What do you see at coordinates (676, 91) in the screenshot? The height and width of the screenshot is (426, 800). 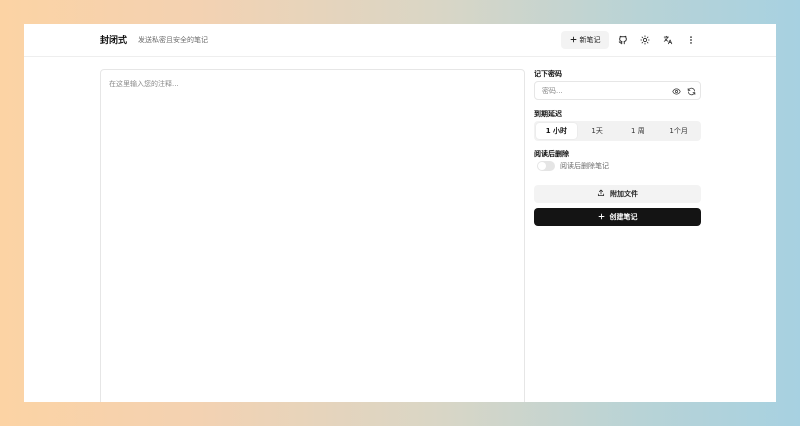 I see `eye-icon` at bounding box center [676, 91].